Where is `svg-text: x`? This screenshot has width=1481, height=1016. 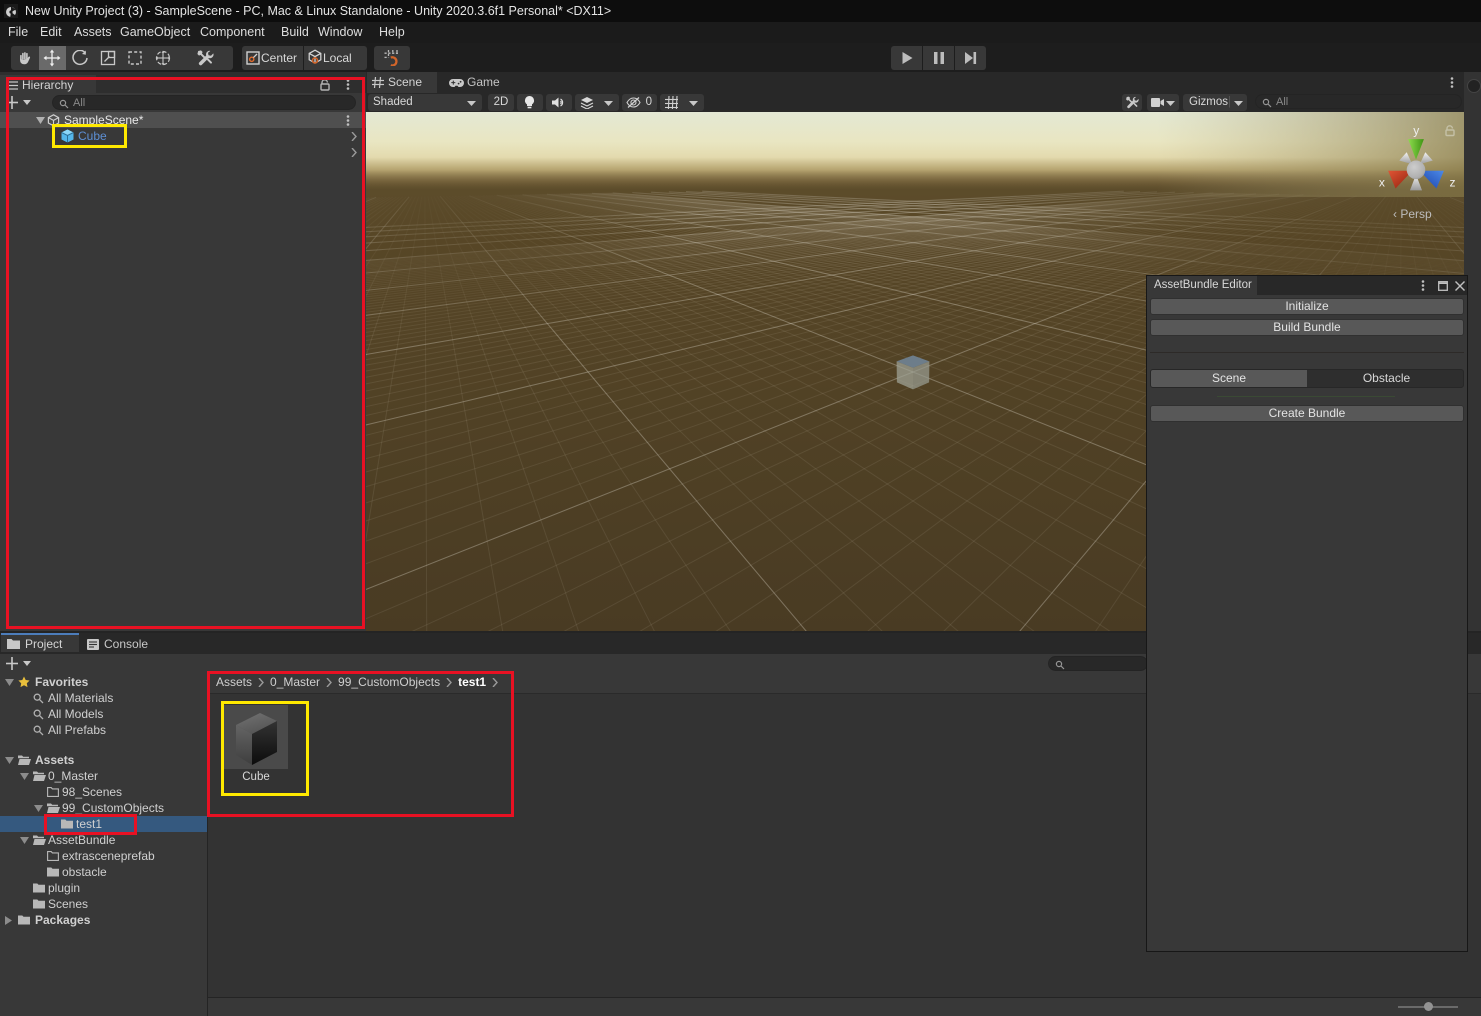 svg-text: x is located at coordinates (1382, 183).